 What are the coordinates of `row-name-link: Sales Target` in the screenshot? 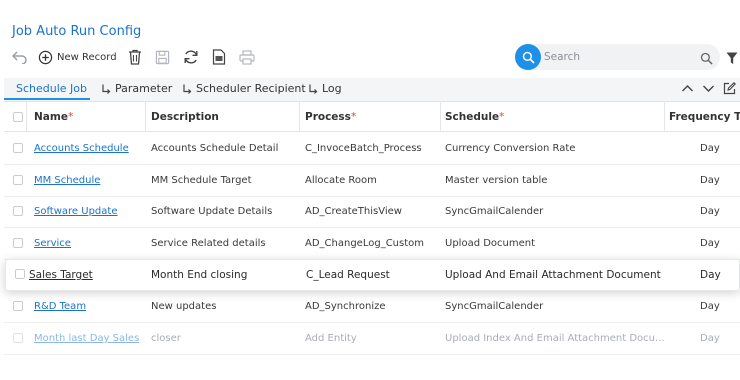 It's located at (61, 275).